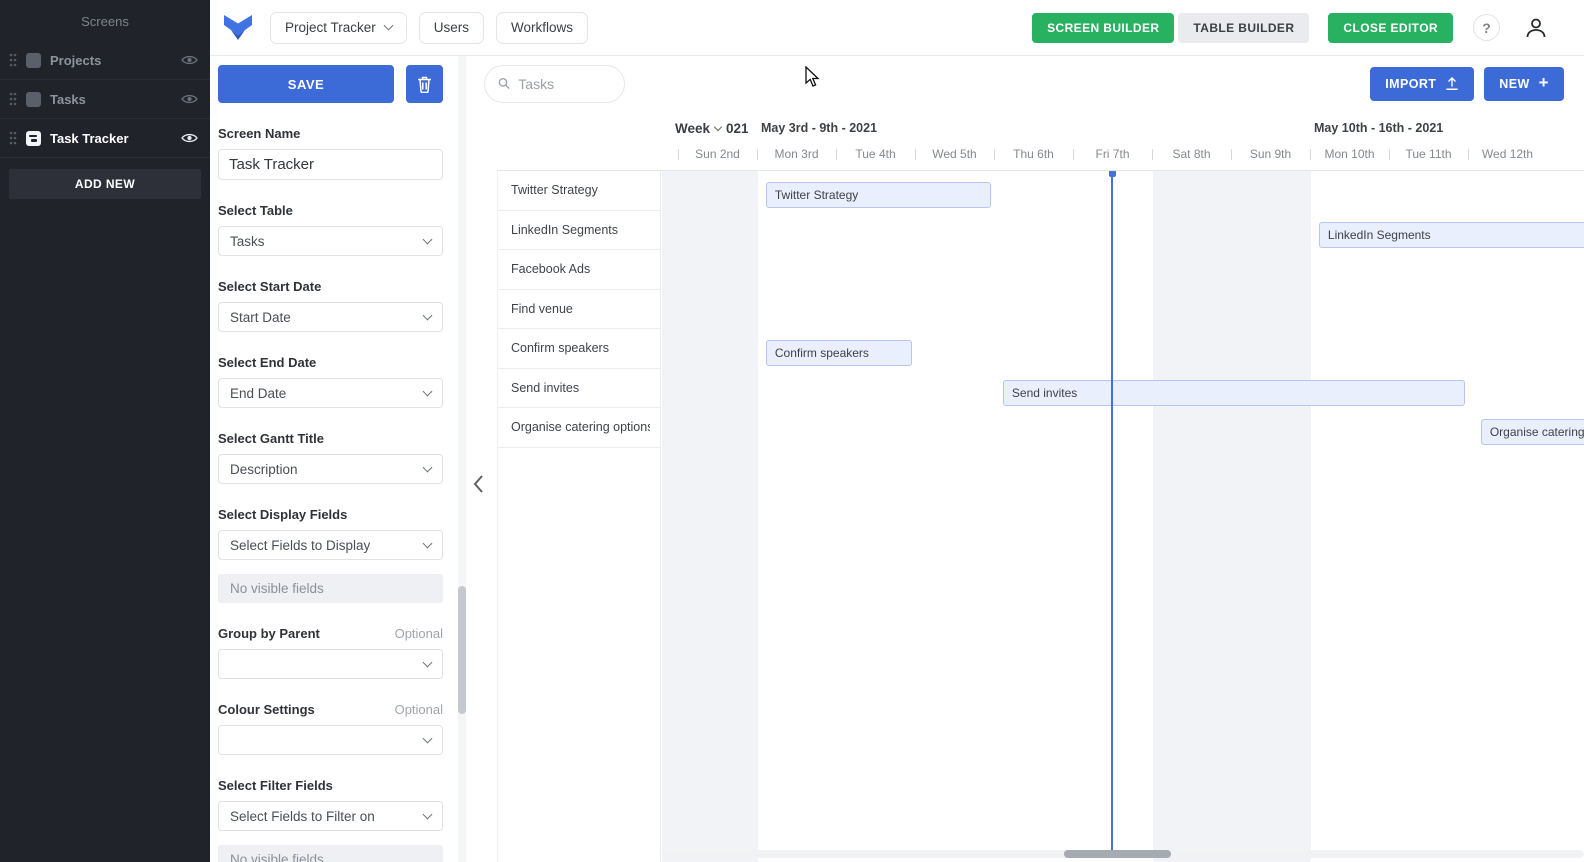 This screenshot has width=1584, height=862. I want to click on sidebar-item: Tasks, so click(105, 99).